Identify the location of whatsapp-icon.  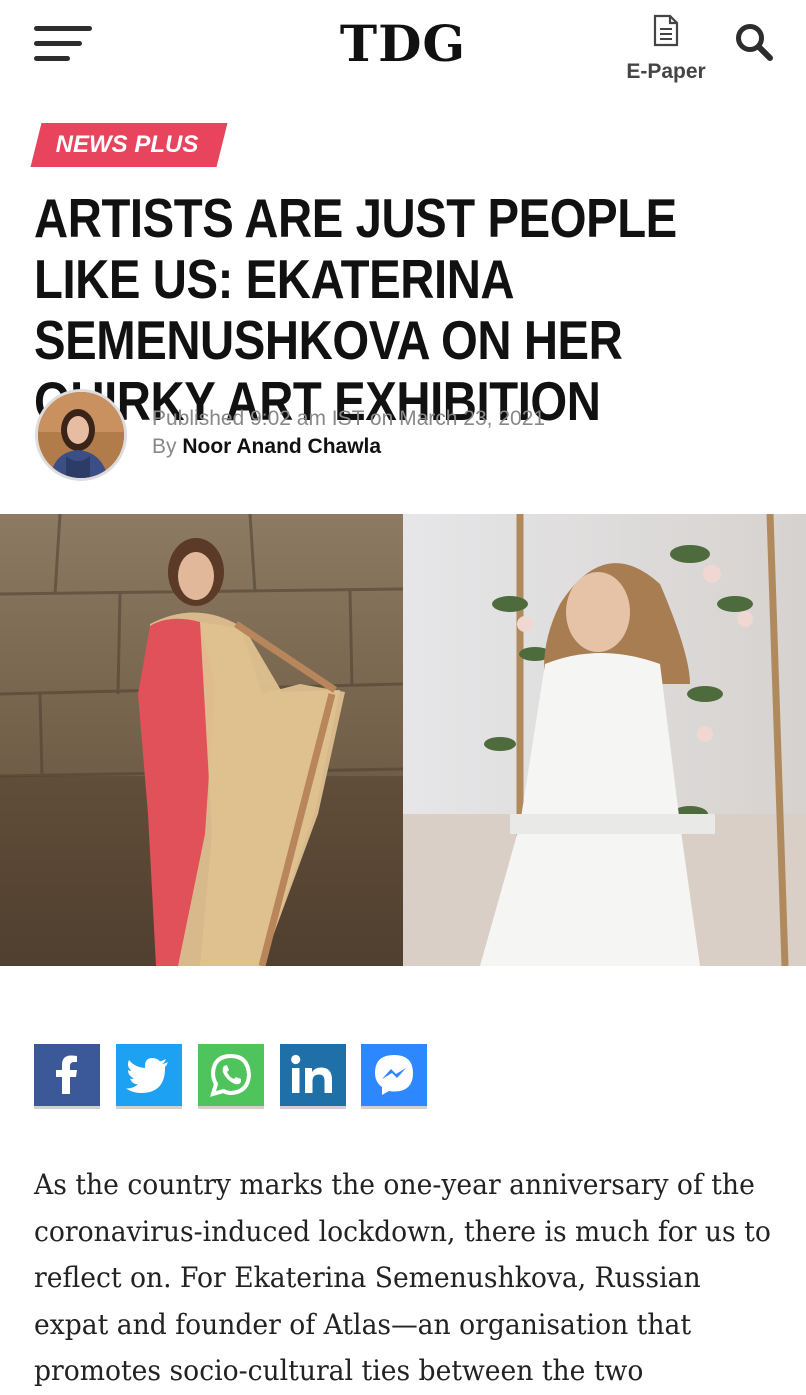
(231, 1075).